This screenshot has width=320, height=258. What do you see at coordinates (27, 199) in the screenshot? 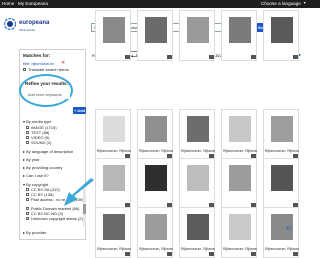
I see `copyright-paid-access-checkbox` at bounding box center [27, 199].